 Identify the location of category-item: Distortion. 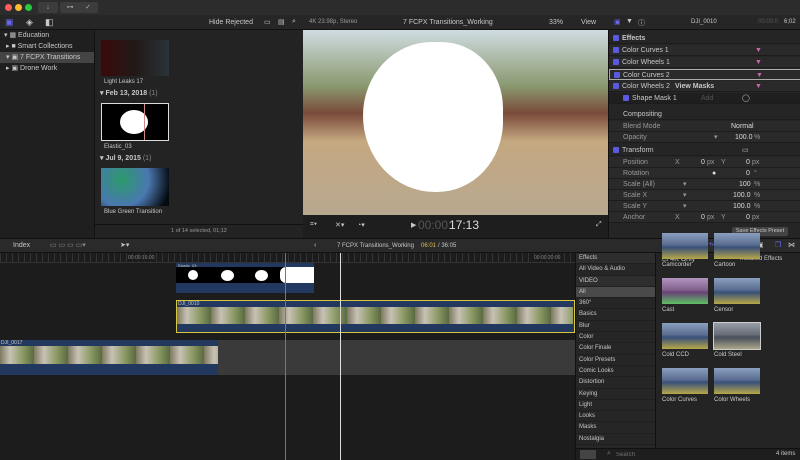
(615, 383).